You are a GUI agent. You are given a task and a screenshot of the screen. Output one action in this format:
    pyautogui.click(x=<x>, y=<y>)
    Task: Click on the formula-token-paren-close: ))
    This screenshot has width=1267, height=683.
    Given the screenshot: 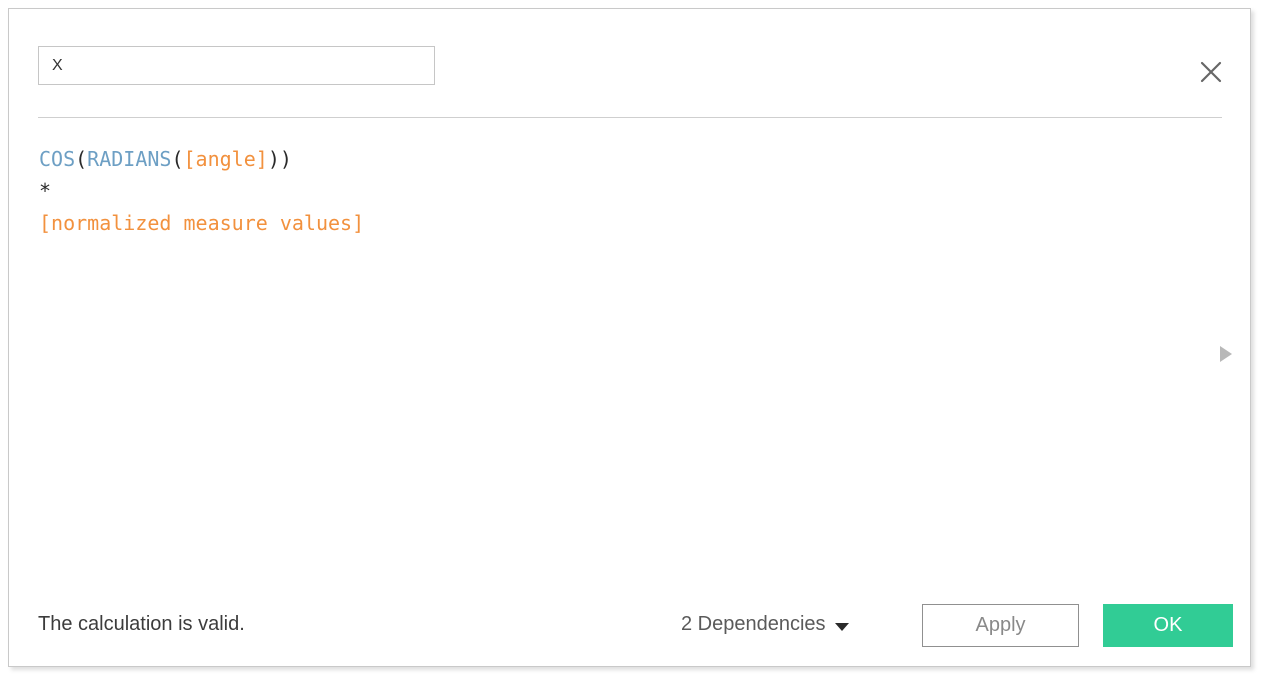 What is the action you would take?
    pyautogui.click(x=279, y=159)
    